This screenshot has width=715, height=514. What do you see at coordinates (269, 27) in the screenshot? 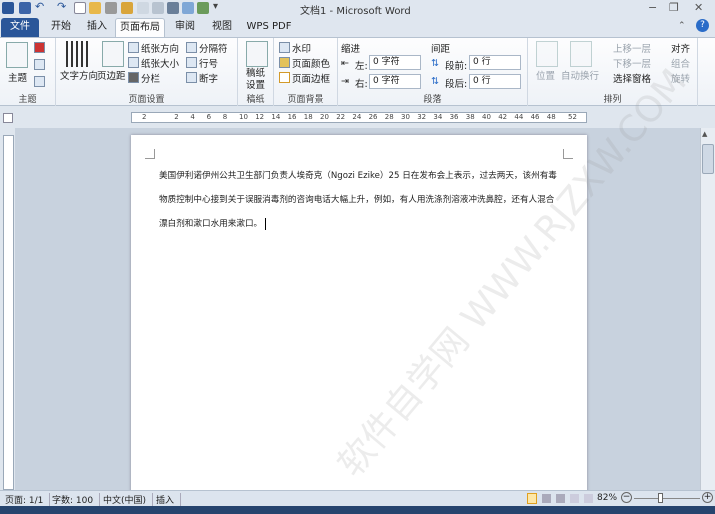
I see `tab-wps-pdf: WPS PDF` at bounding box center [269, 27].